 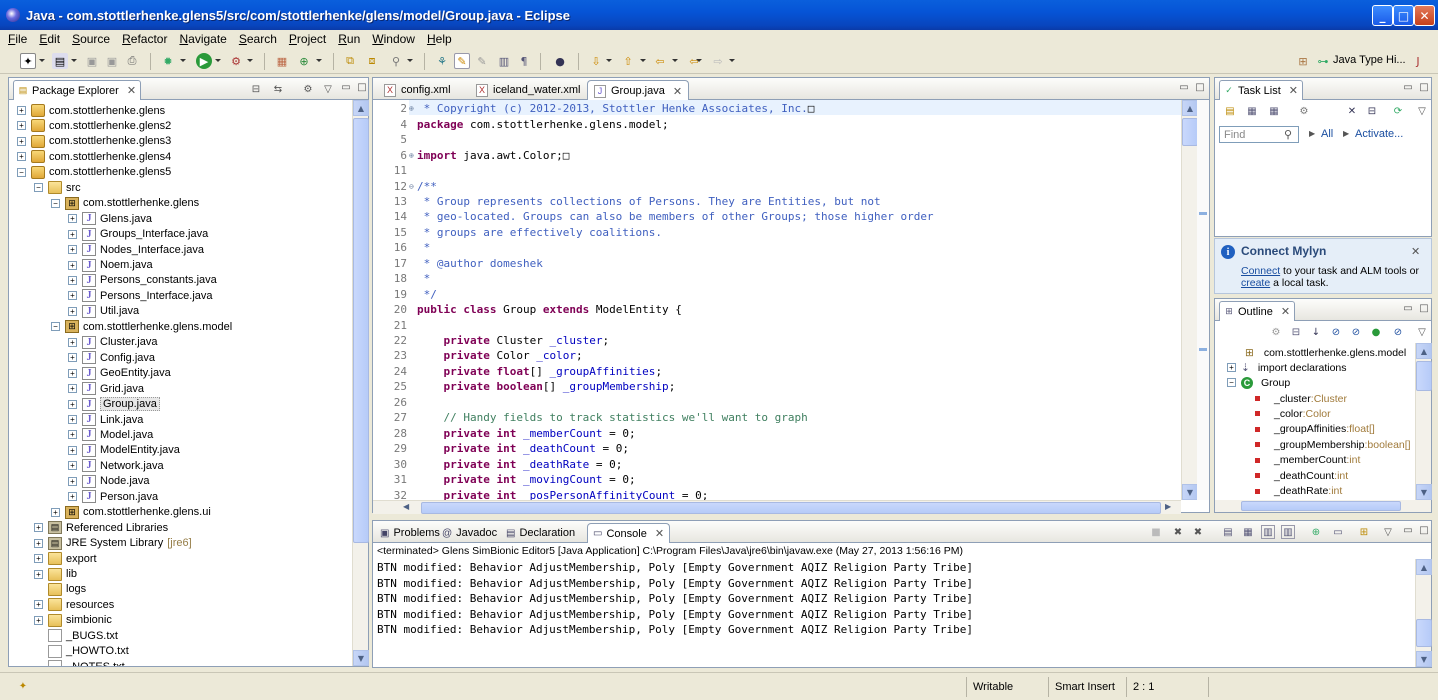 I want to click on code-line: 26, so click(x=763, y=403).